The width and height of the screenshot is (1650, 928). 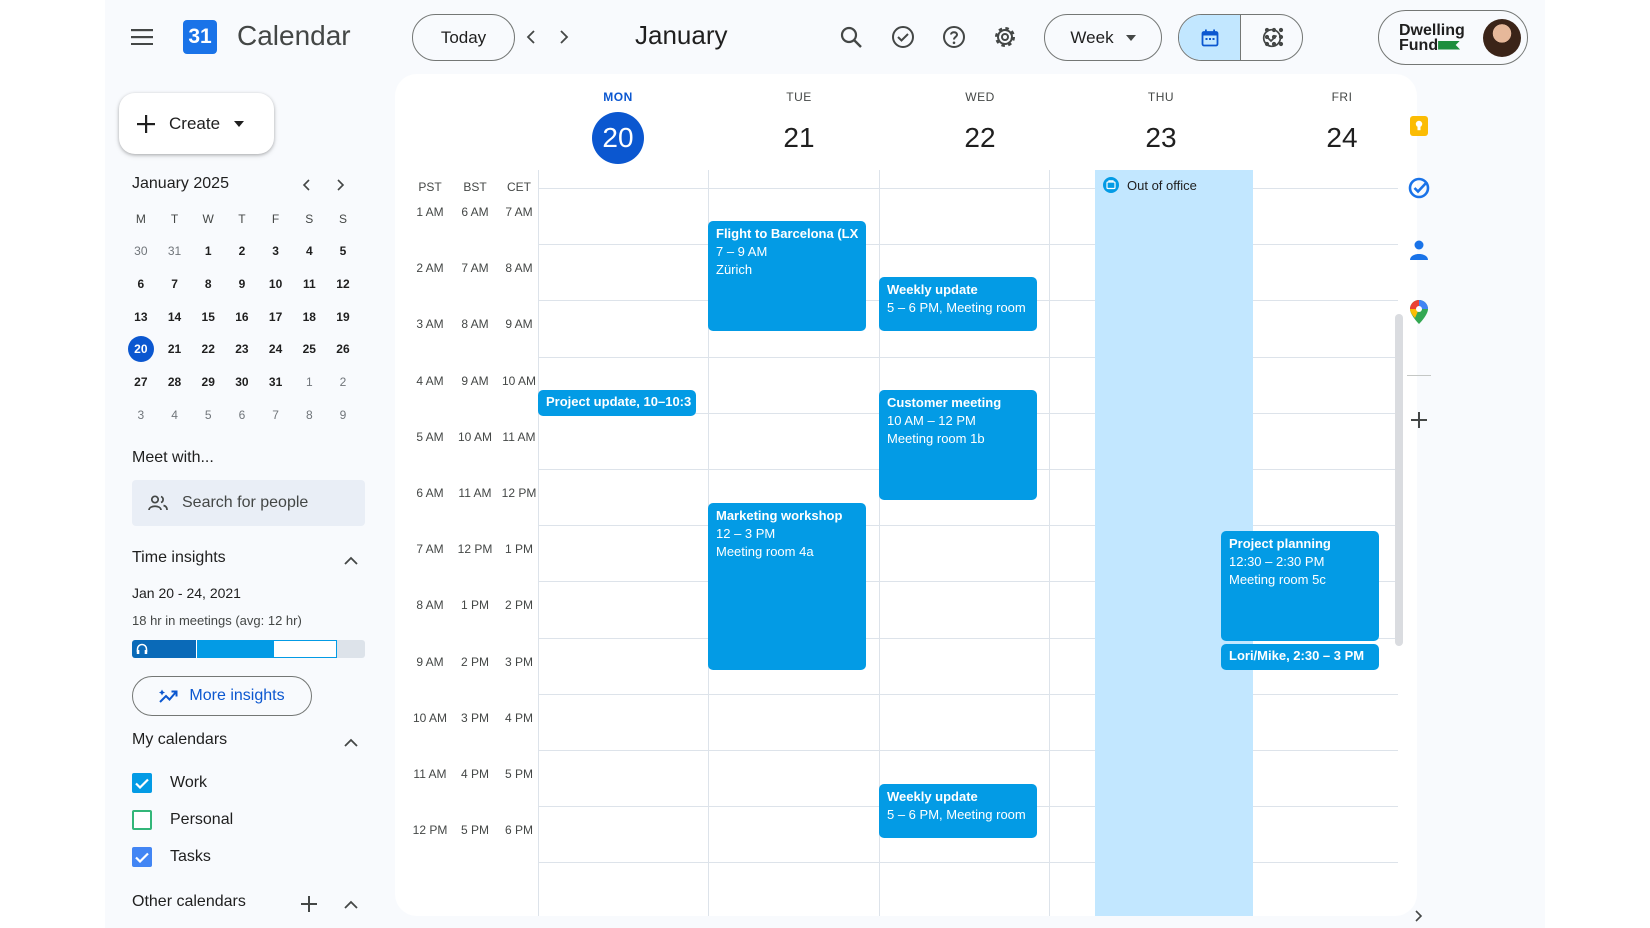 I want to click on calendar-view-toggle, so click(x=1209, y=37).